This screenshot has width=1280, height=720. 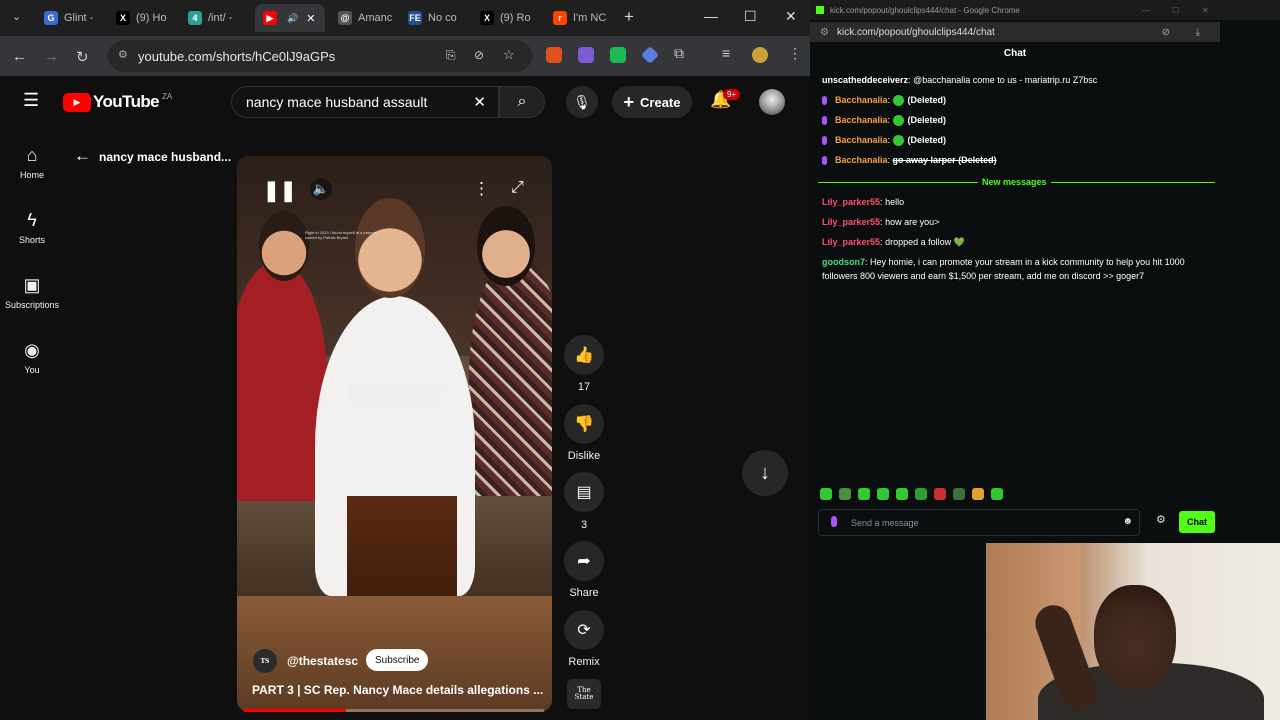 I want to click on emoji-picker-icon: ☻, so click(x=1127, y=521).